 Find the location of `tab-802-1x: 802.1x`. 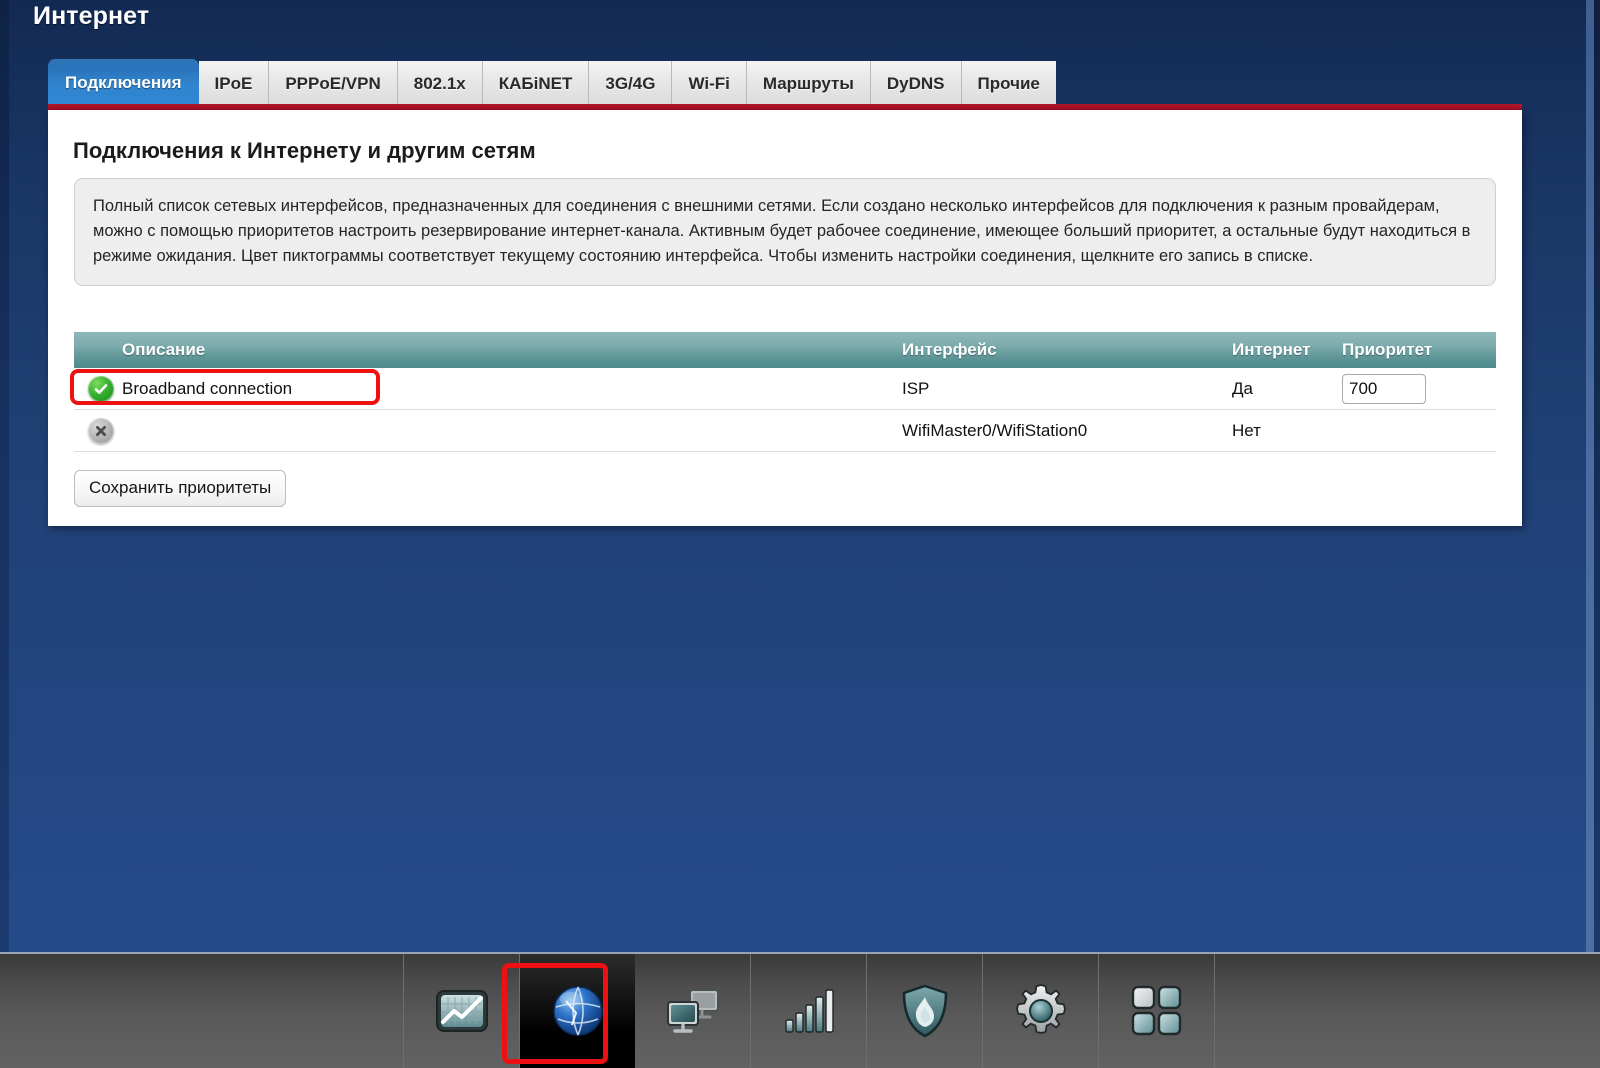

tab-802-1x: 802.1x is located at coordinates (440, 83).